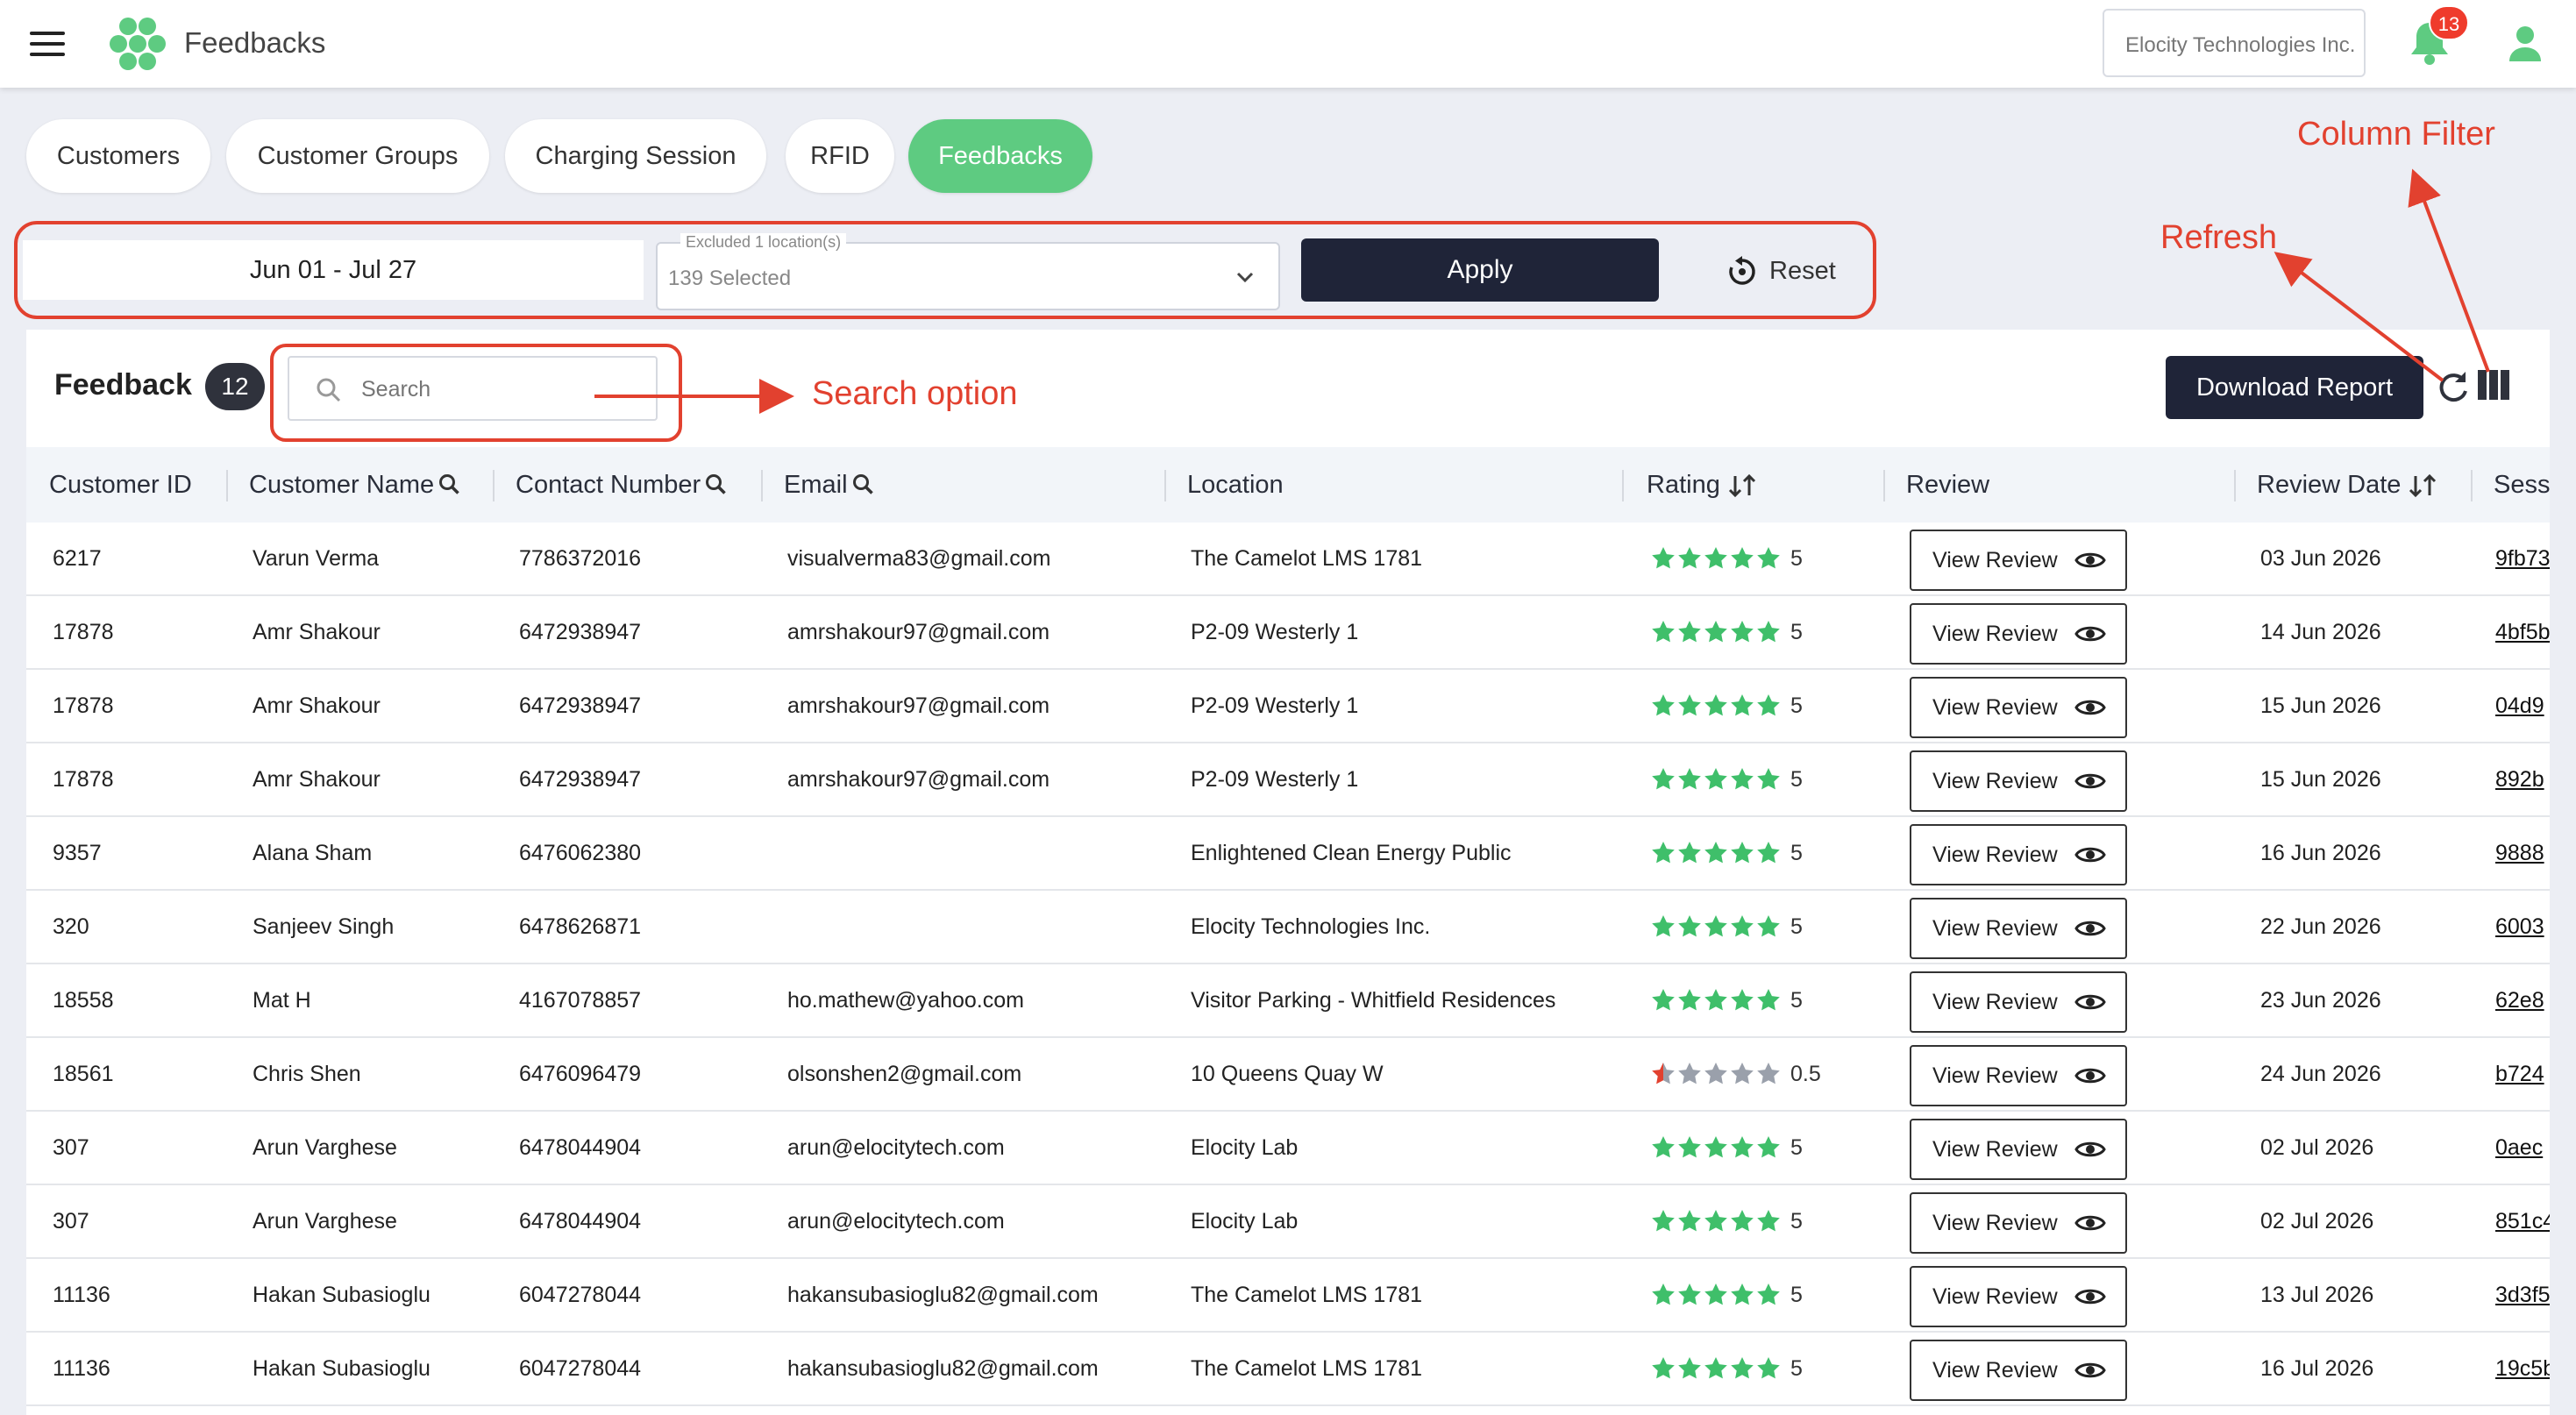 This screenshot has width=2576, height=1415. What do you see at coordinates (2522, 779) in the screenshot?
I see `session-link: 892b` at bounding box center [2522, 779].